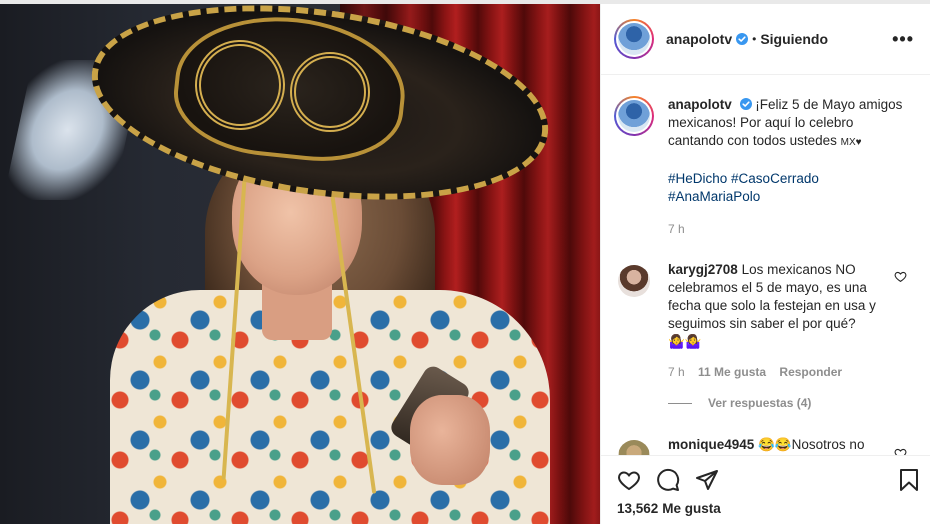  Describe the element at coordinates (775, 178) in the screenshot. I see `hashtag-link: #CasoCerrado` at that location.